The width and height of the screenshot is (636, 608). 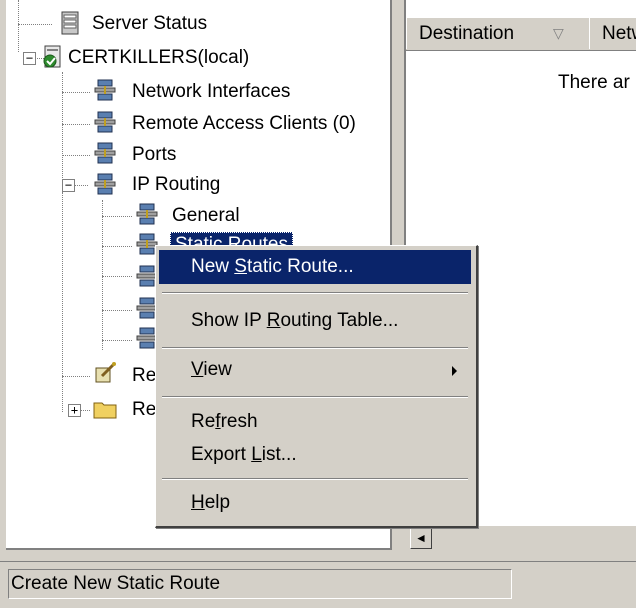 I want to click on tree-item-remote-access-clients: Remote Access Clients (0), so click(x=244, y=124).